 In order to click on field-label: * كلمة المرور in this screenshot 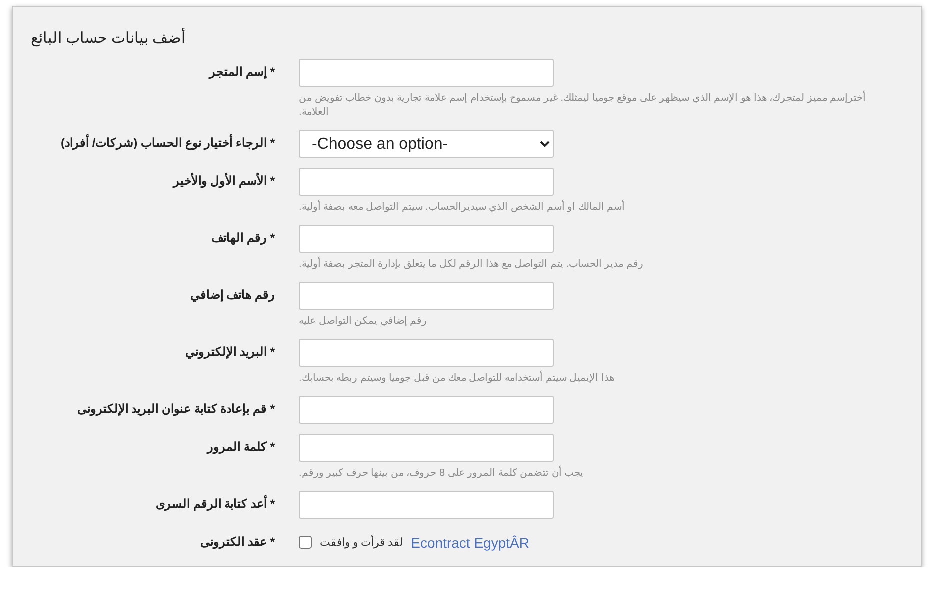, I will do `click(241, 447)`.